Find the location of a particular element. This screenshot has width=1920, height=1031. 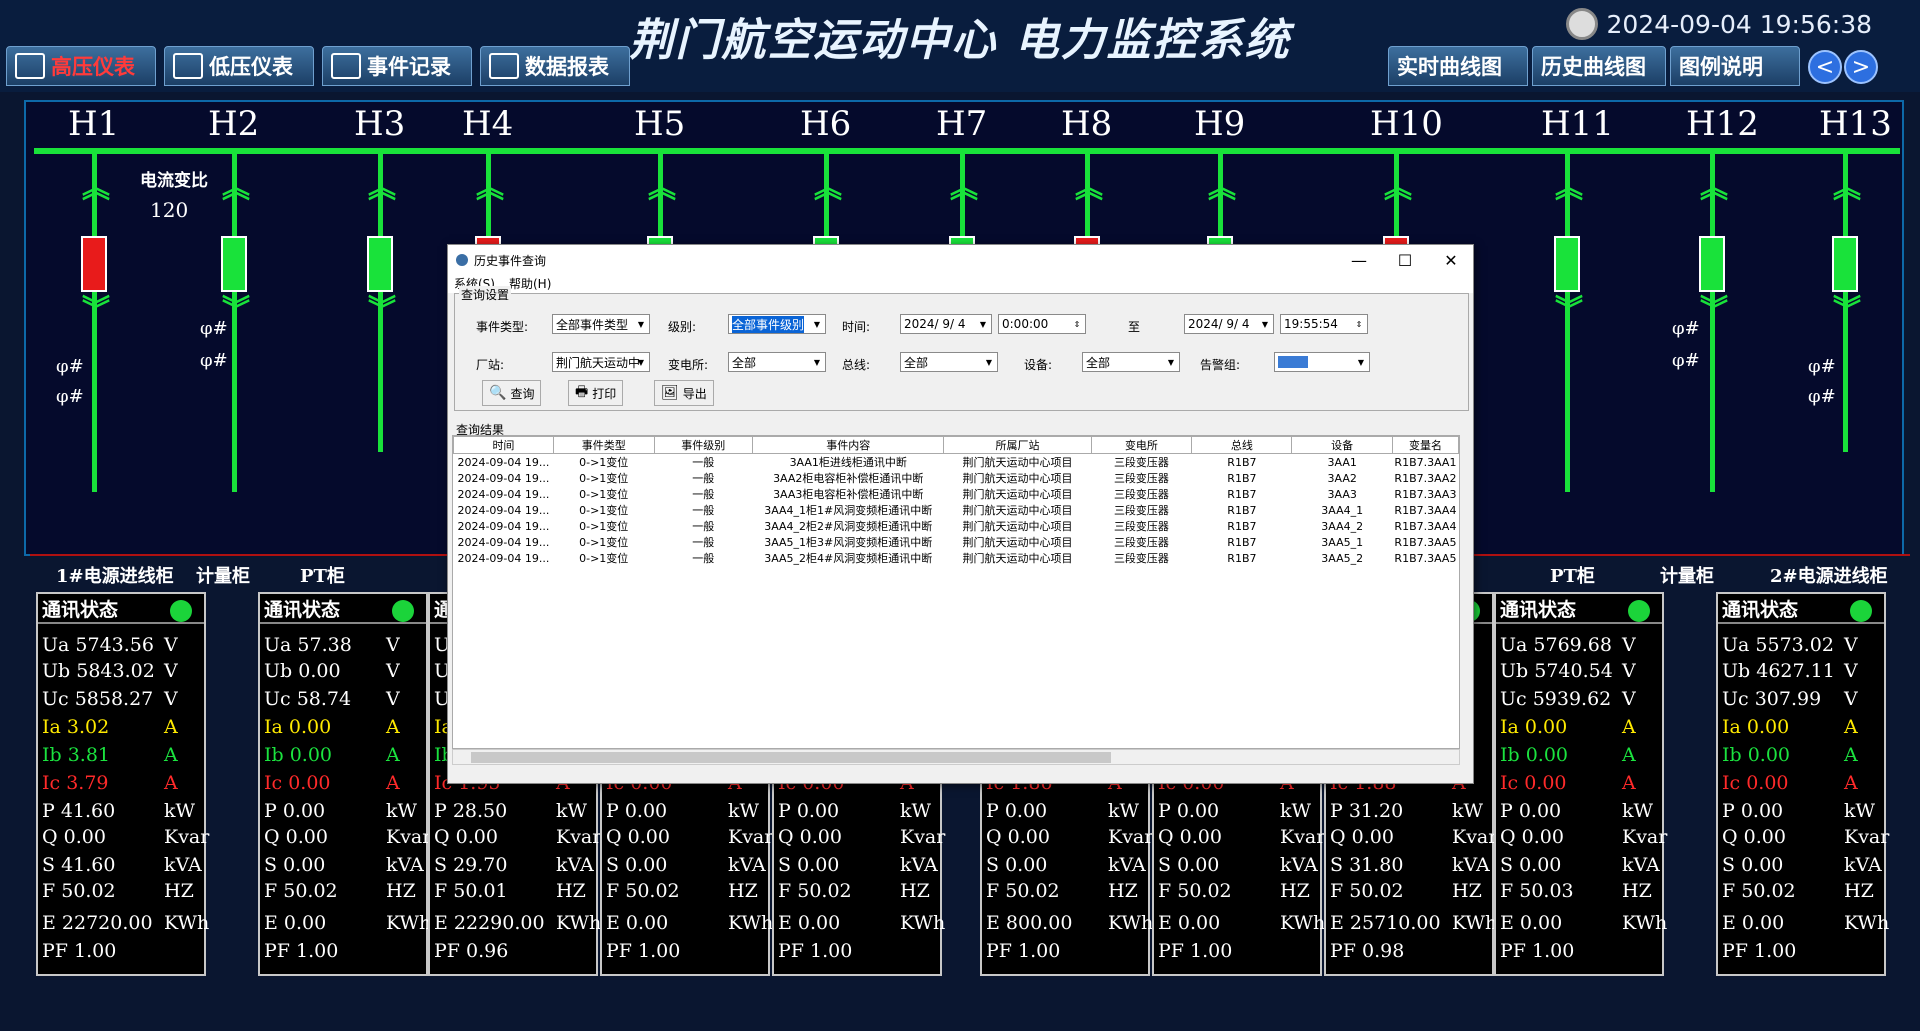

meter-row-s: S 31.80 kVA is located at coordinates (1410, 865).